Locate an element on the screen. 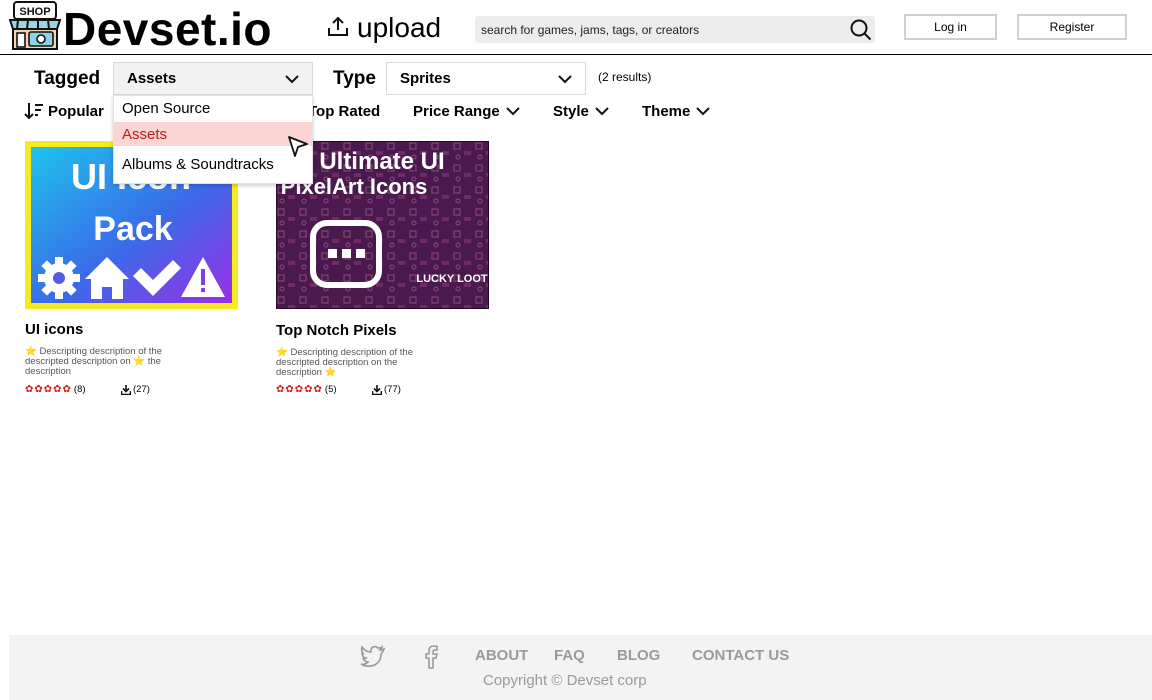 This screenshot has height=700, width=1152. login-button: Log in is located at coordinates (950, 27).